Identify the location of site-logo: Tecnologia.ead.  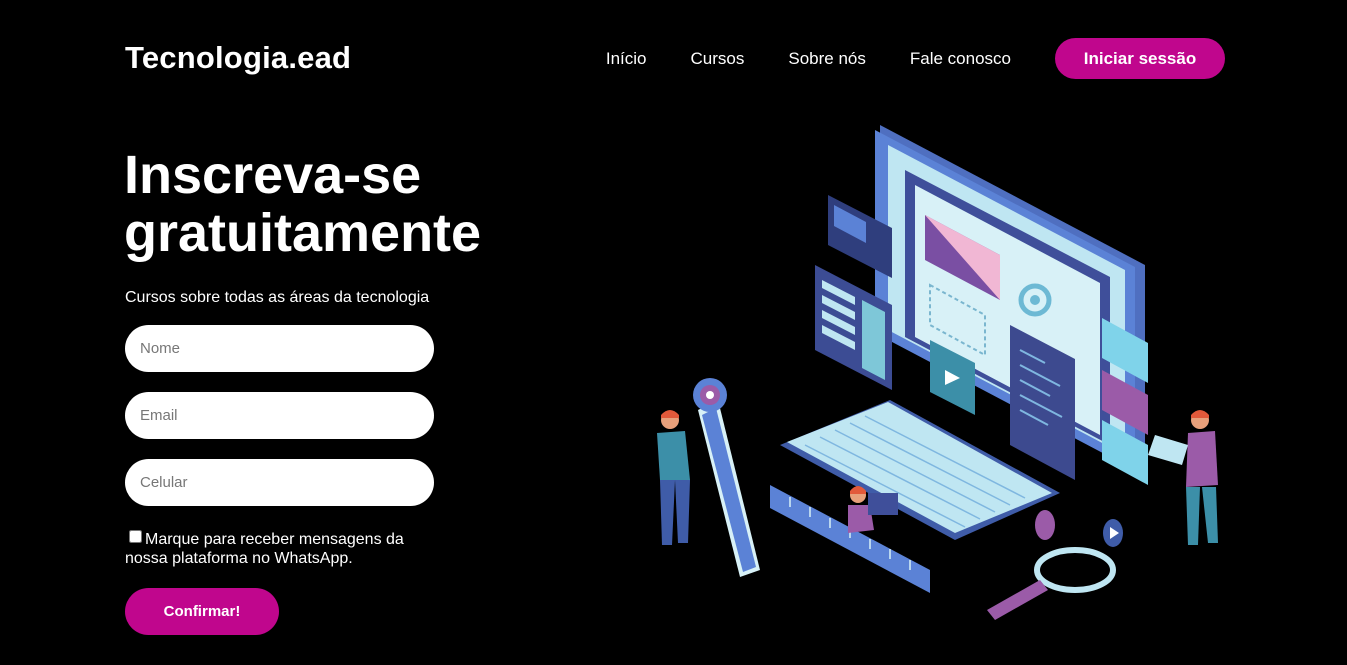
(238, 58).